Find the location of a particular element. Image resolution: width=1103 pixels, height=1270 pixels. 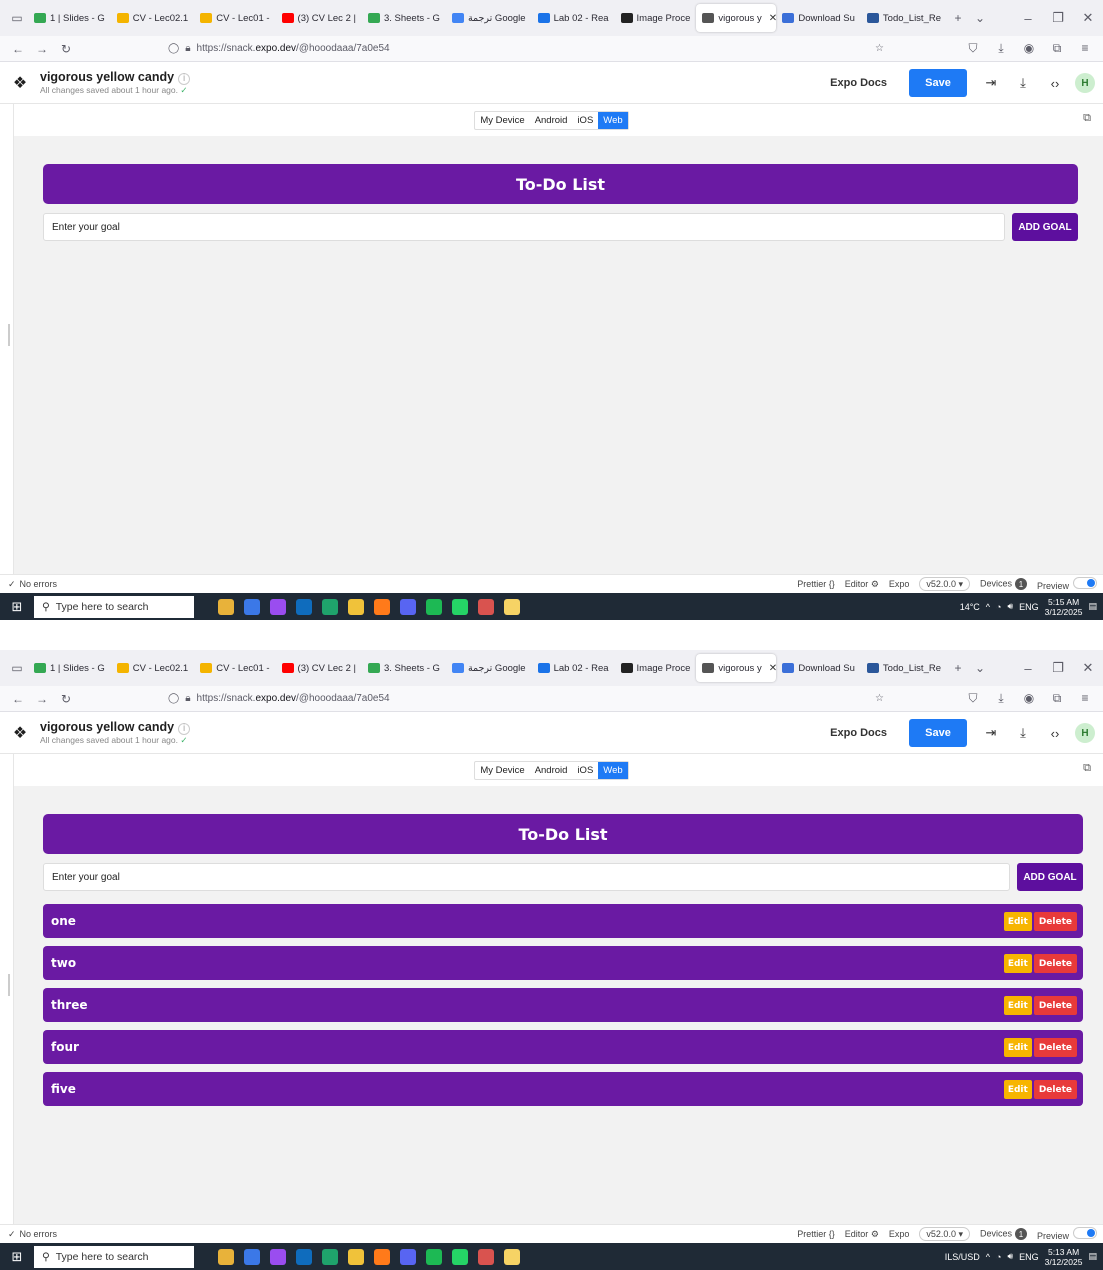

errors-status: No errors is located at coordinates (39, 1234).